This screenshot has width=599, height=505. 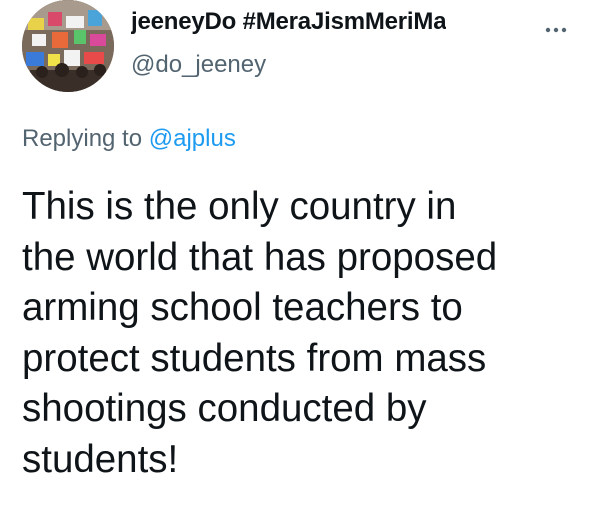 I want to click on author-display-name: jeeneyDo #MeraJismMeriMa, so click(x=288, y=22).